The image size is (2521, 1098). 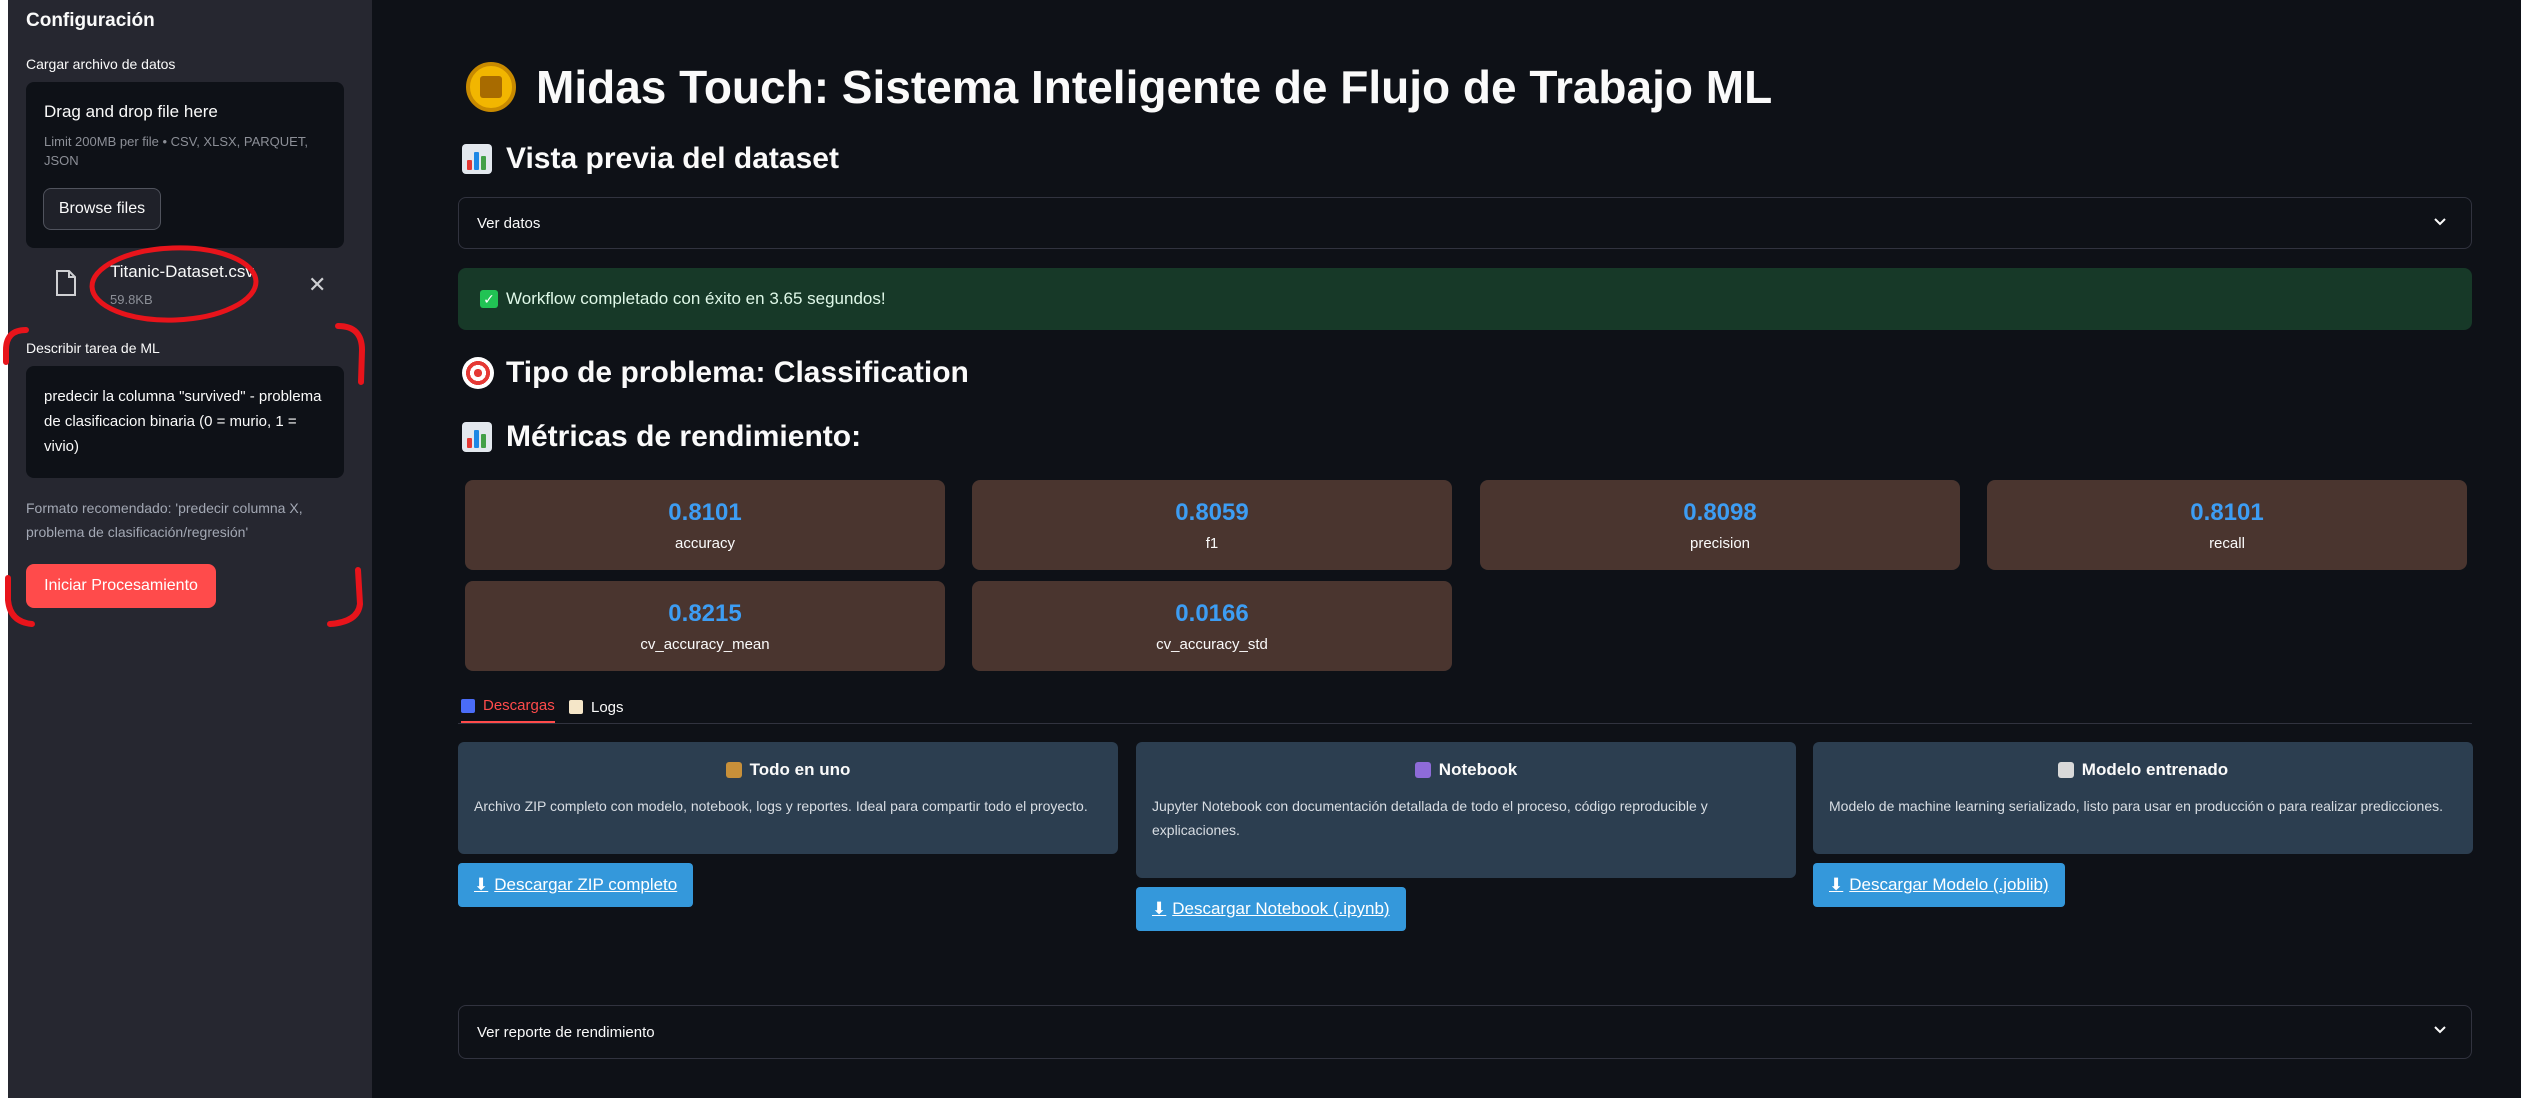 I want to click on problem-type-heading: Tipo de problema: Classification, so click(x=715, y=373).